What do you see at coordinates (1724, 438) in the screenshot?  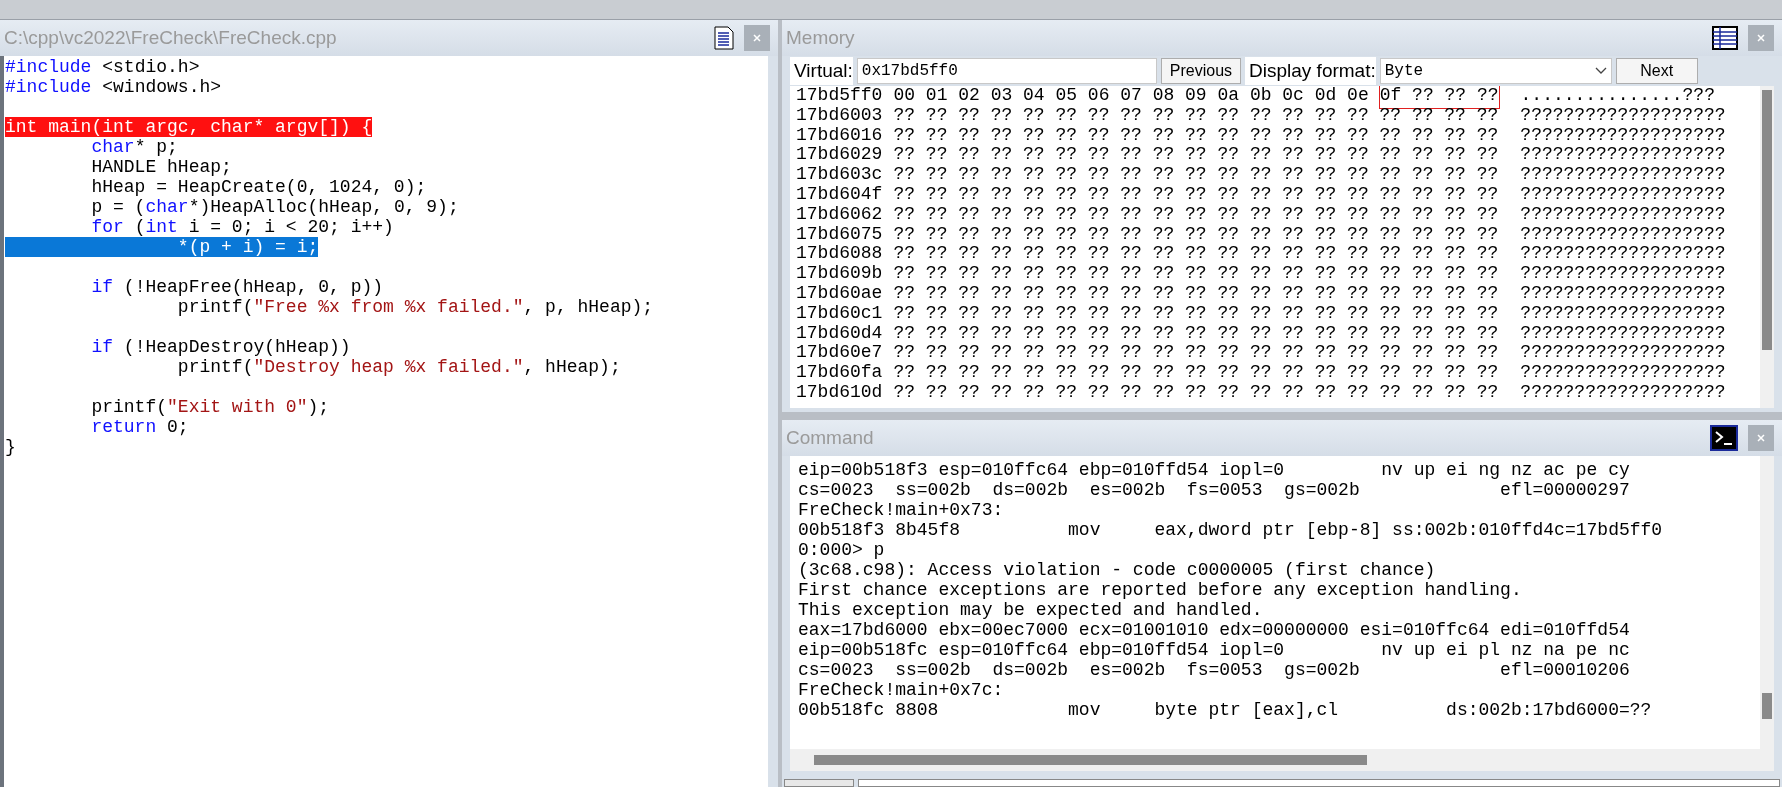 I see `terminal-icon` at bounding box center [1724, 438].